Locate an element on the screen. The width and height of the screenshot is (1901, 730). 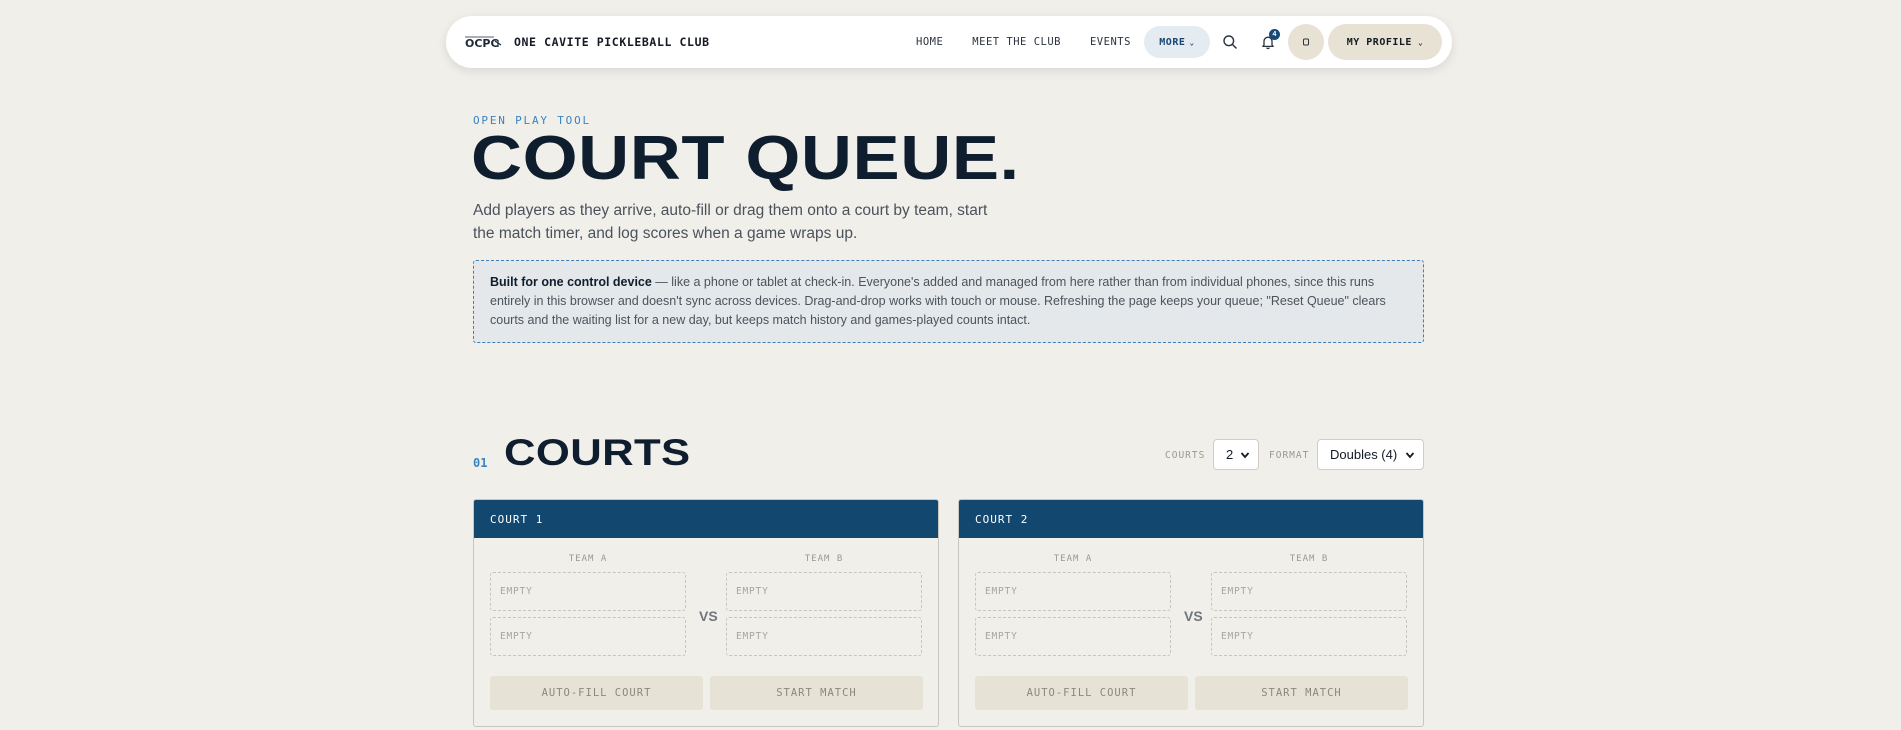
nav-links: HOME MEET THE CLUB EVENTS is located at coordinates (1038, 42).